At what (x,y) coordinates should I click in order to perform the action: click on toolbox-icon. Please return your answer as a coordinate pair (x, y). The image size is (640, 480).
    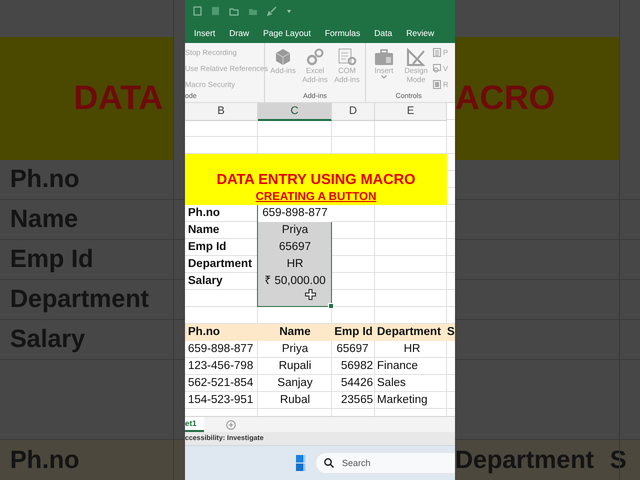
    Looking at the image, I should click on (384, 57).